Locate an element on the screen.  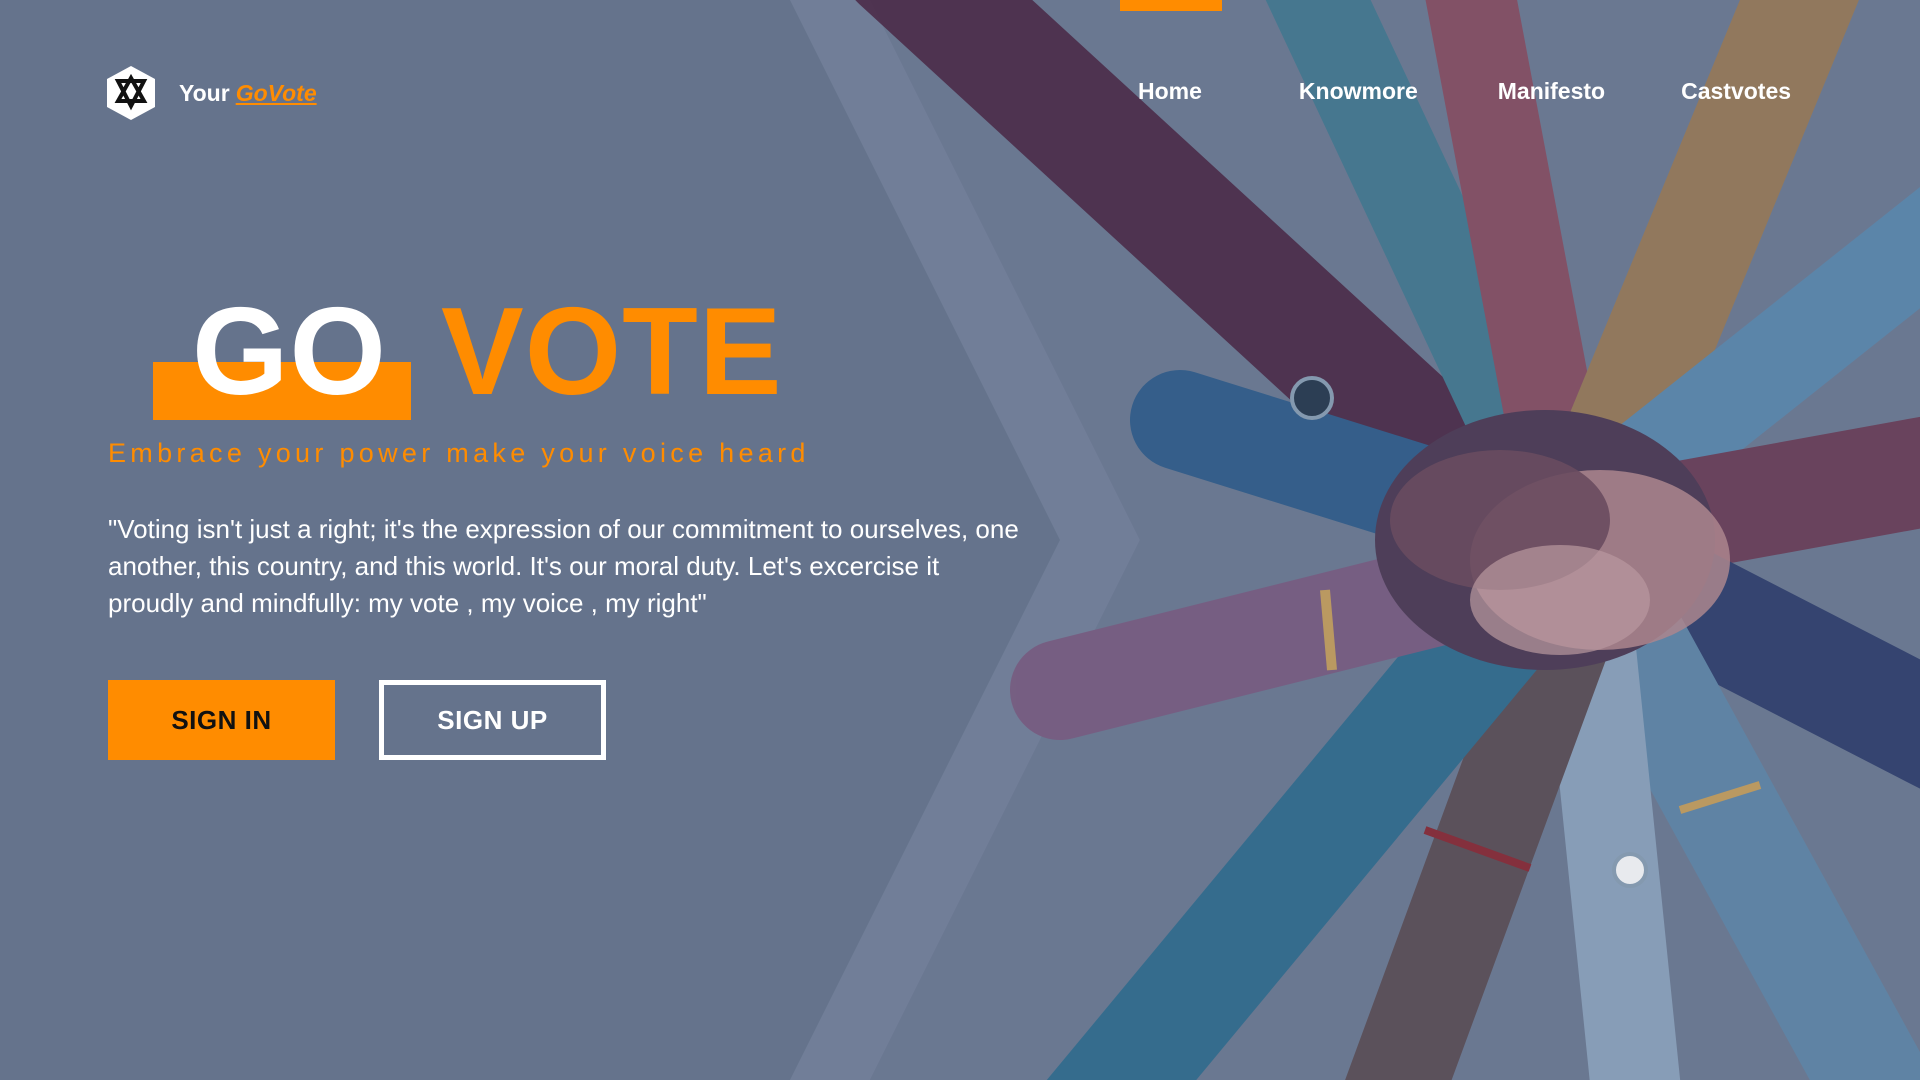
site-logo: Your GoVote is located at coordinates (211, 93).